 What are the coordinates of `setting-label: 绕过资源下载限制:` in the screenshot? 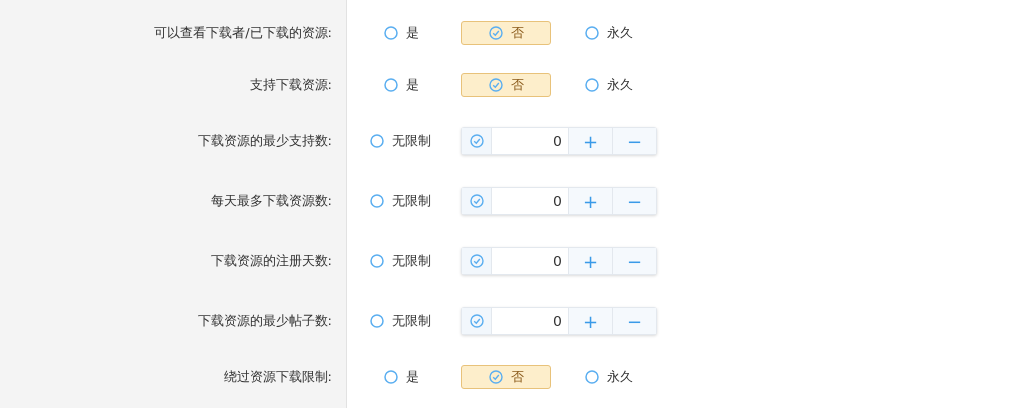 It's located at (277, 377).